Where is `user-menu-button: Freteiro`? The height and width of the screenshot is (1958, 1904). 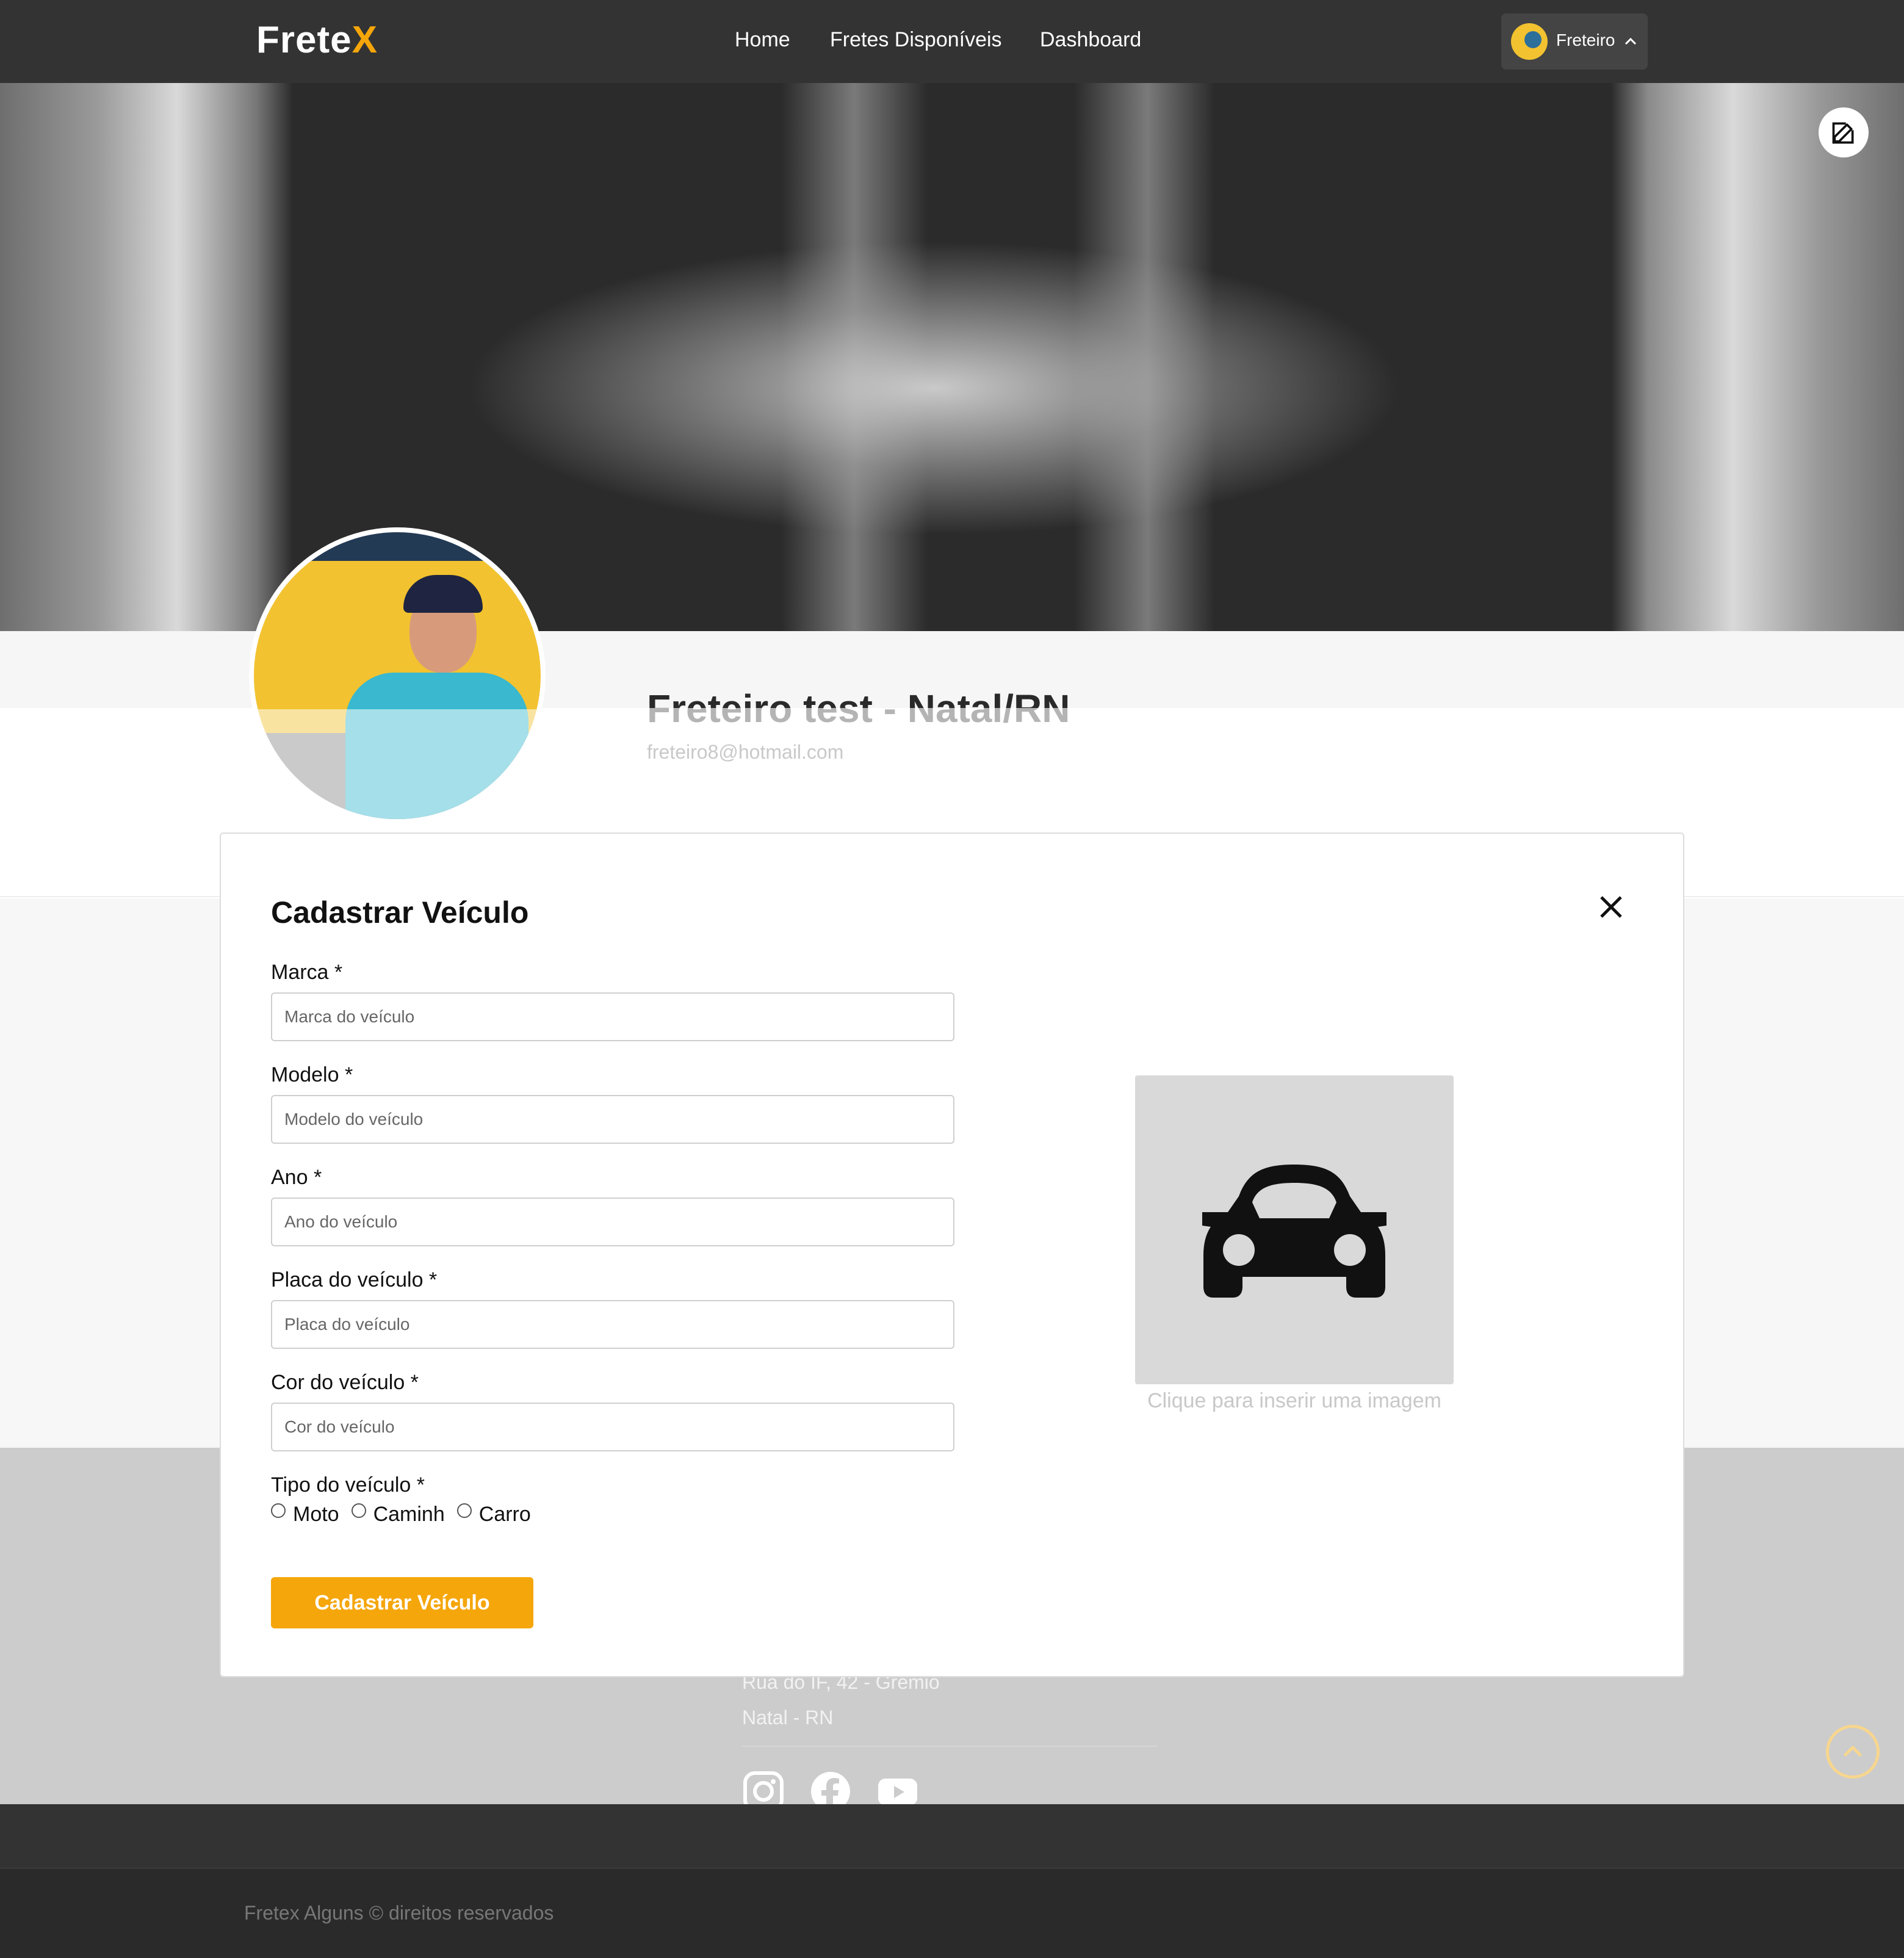 user-menu-button: Freteiro is located at coordinates (1575, 41).